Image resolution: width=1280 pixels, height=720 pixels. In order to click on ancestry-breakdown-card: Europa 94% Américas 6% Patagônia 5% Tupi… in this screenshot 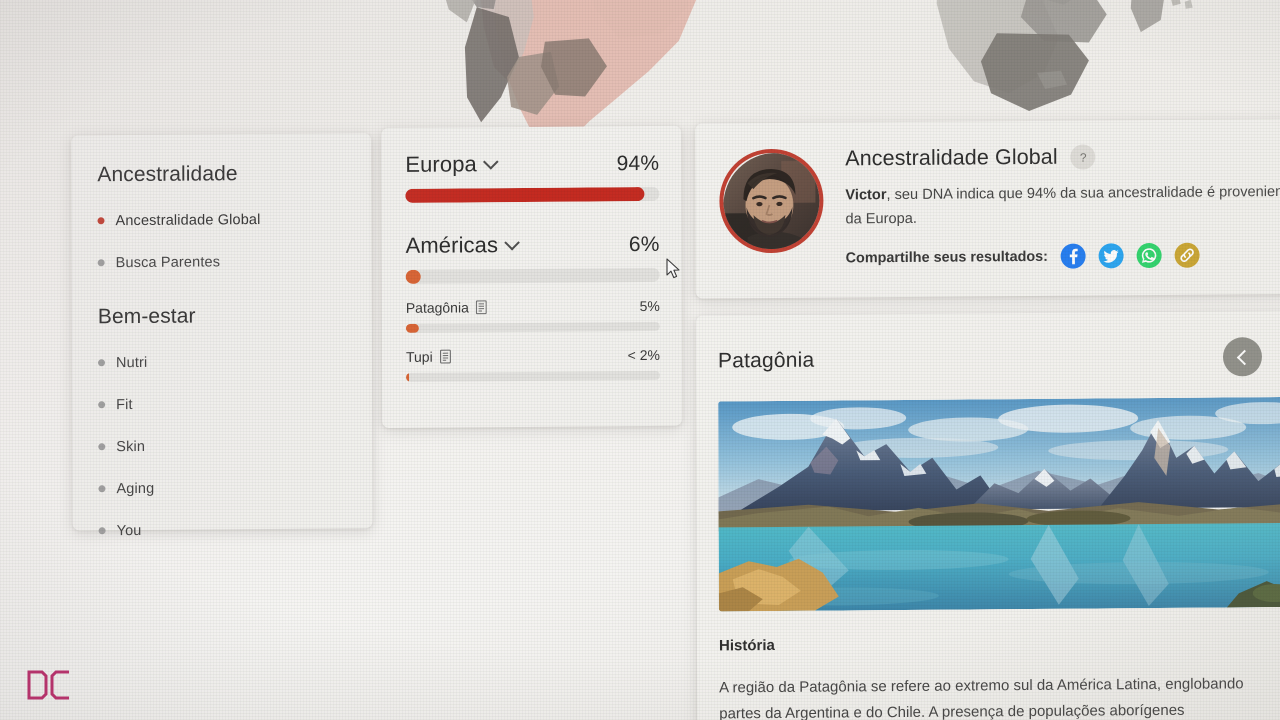, I will do `click(532, 277)`.